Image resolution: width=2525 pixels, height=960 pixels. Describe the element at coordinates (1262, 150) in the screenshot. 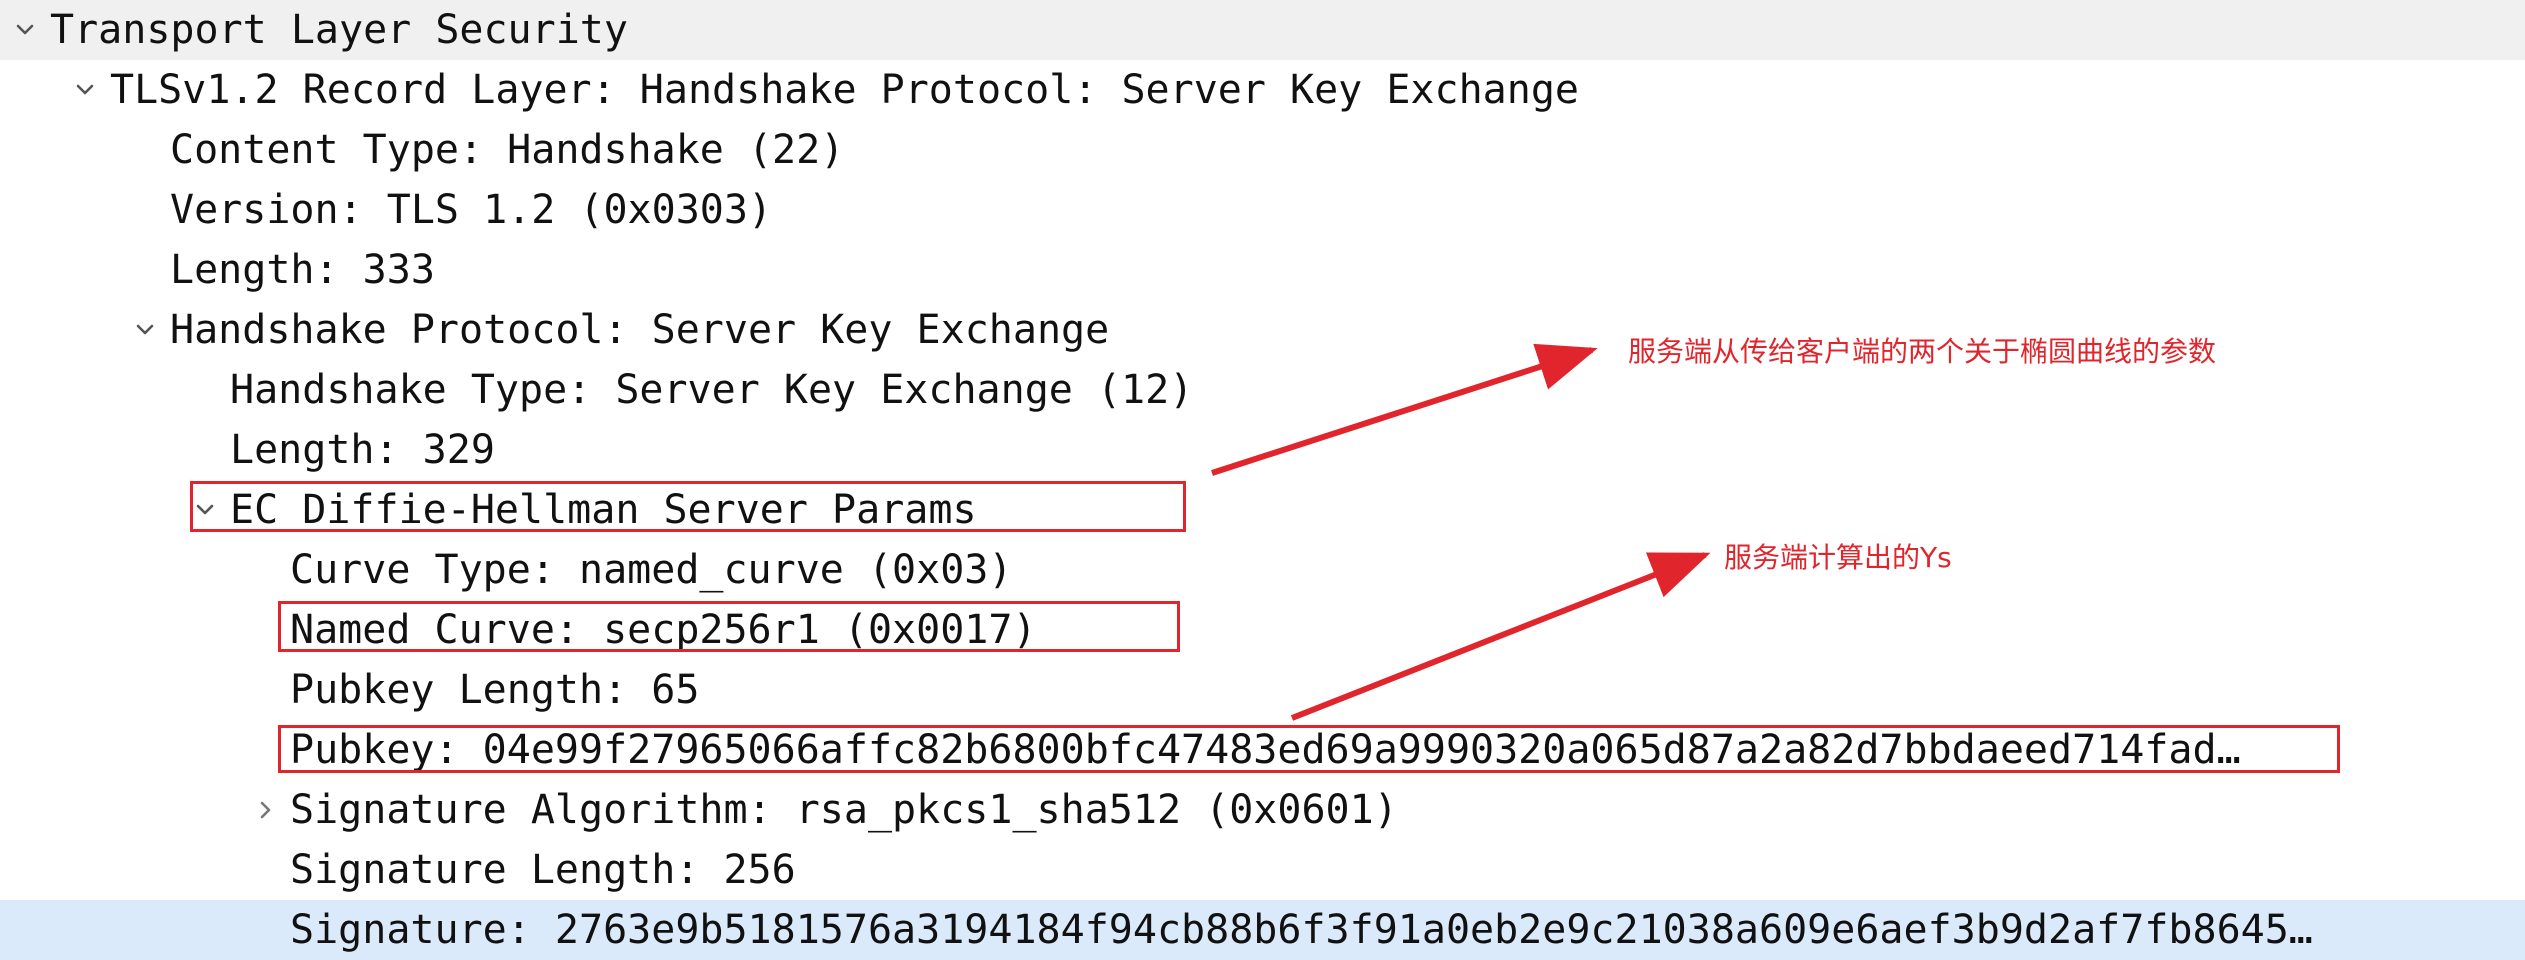

I see `tree-row: Content Type: Handshake (22)` at that location.